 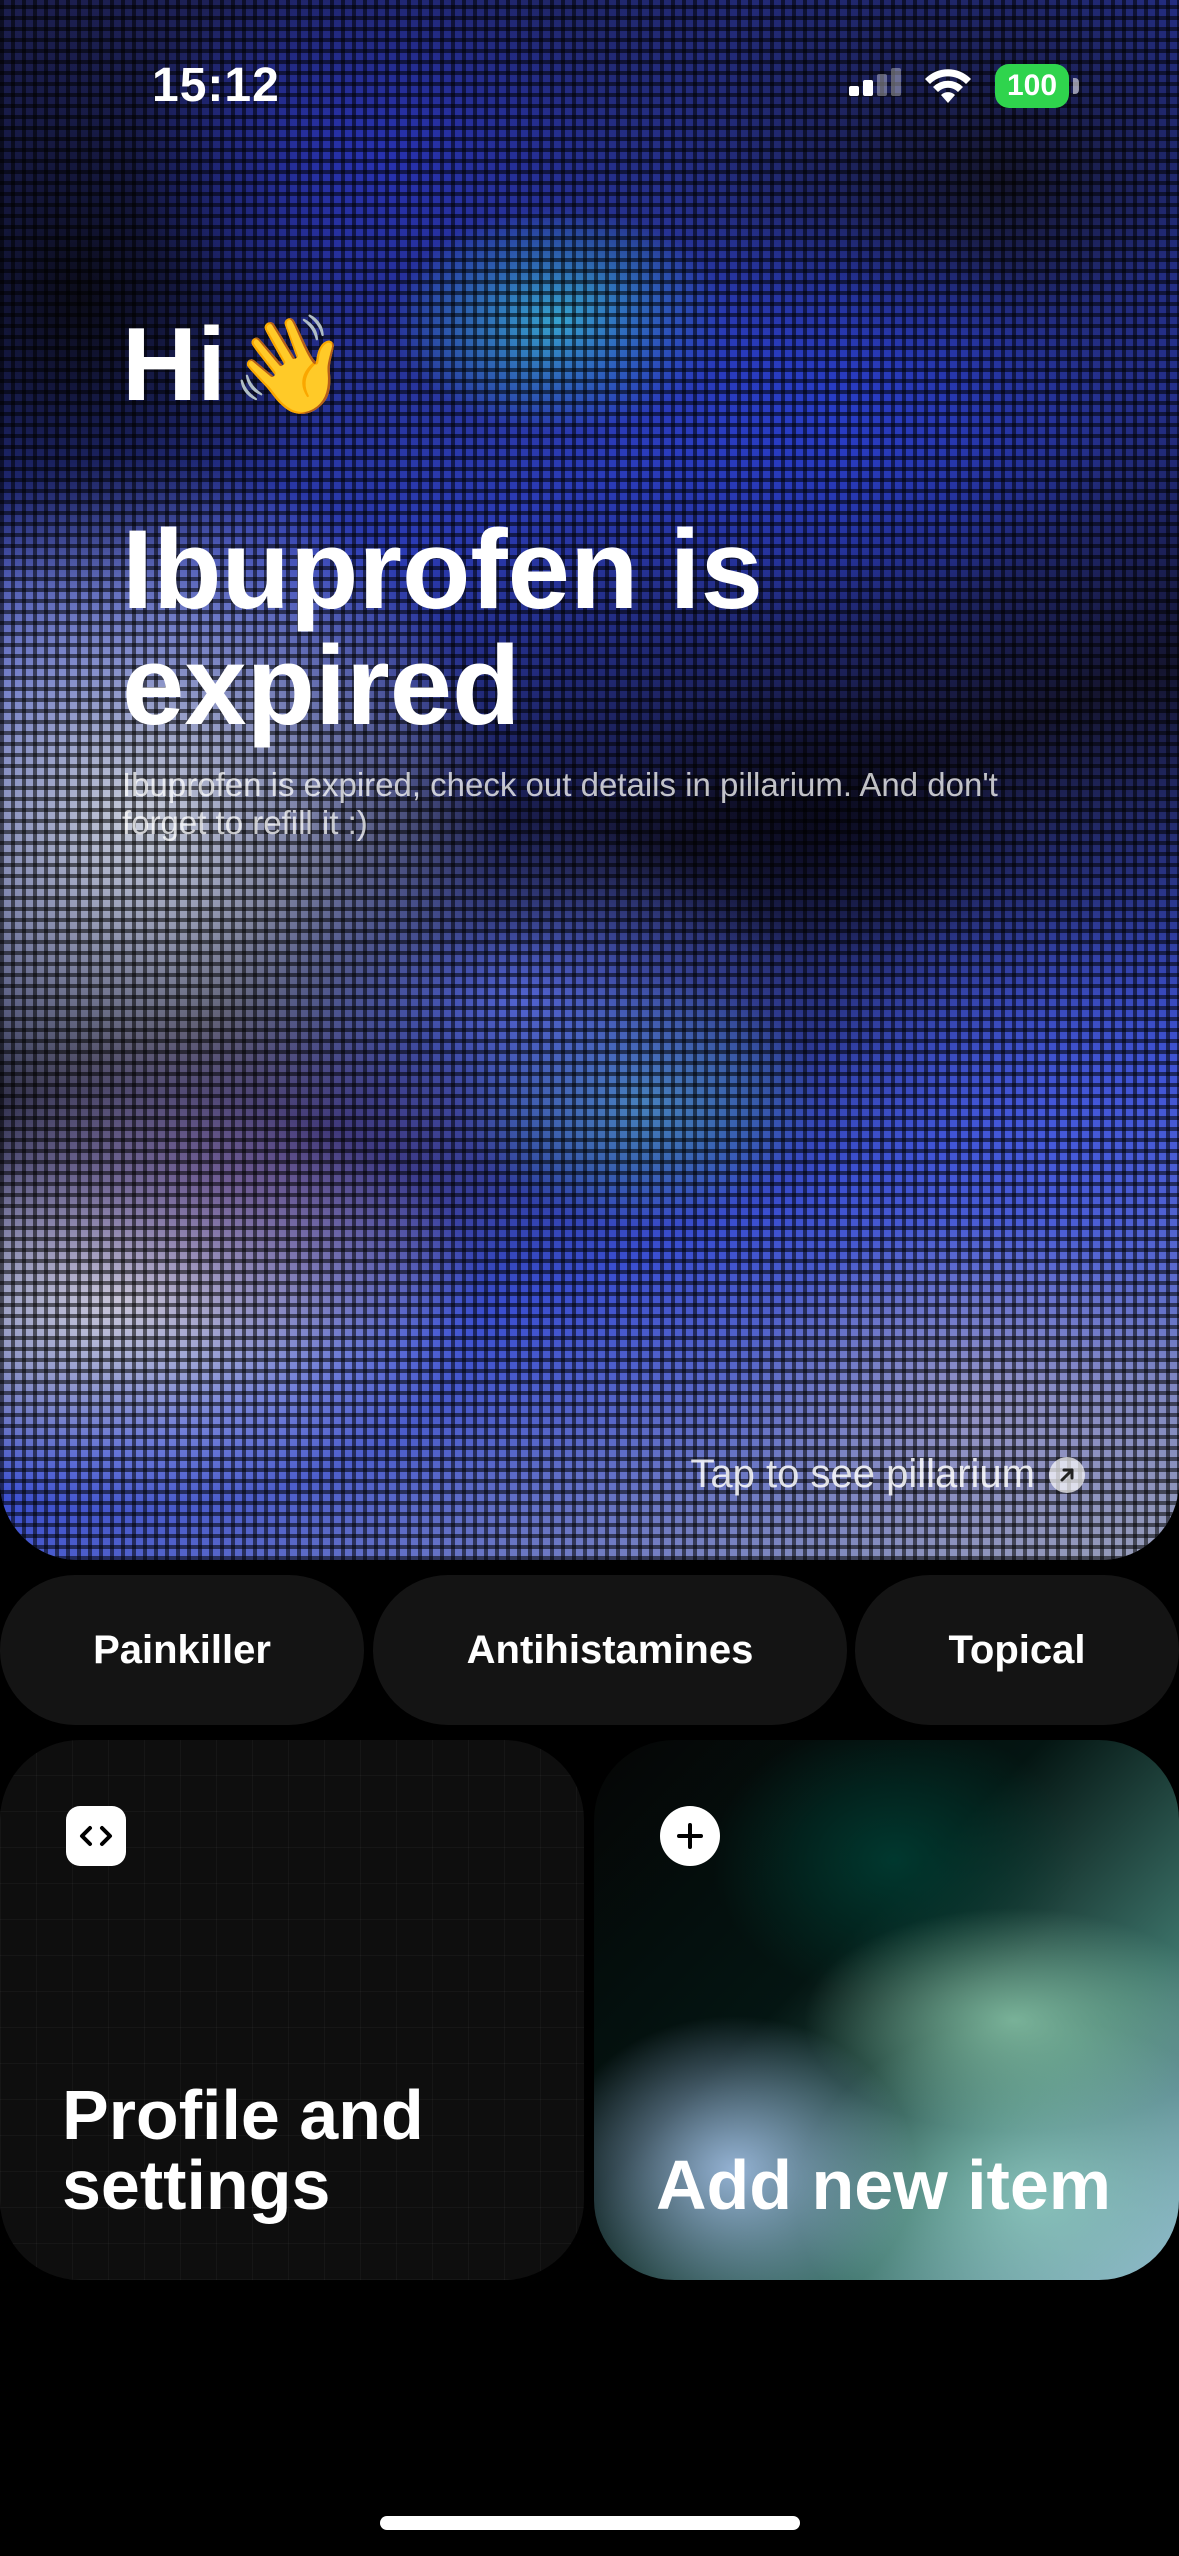 I want to click on greeting: Hi 👋, so click(x=236, y=365).